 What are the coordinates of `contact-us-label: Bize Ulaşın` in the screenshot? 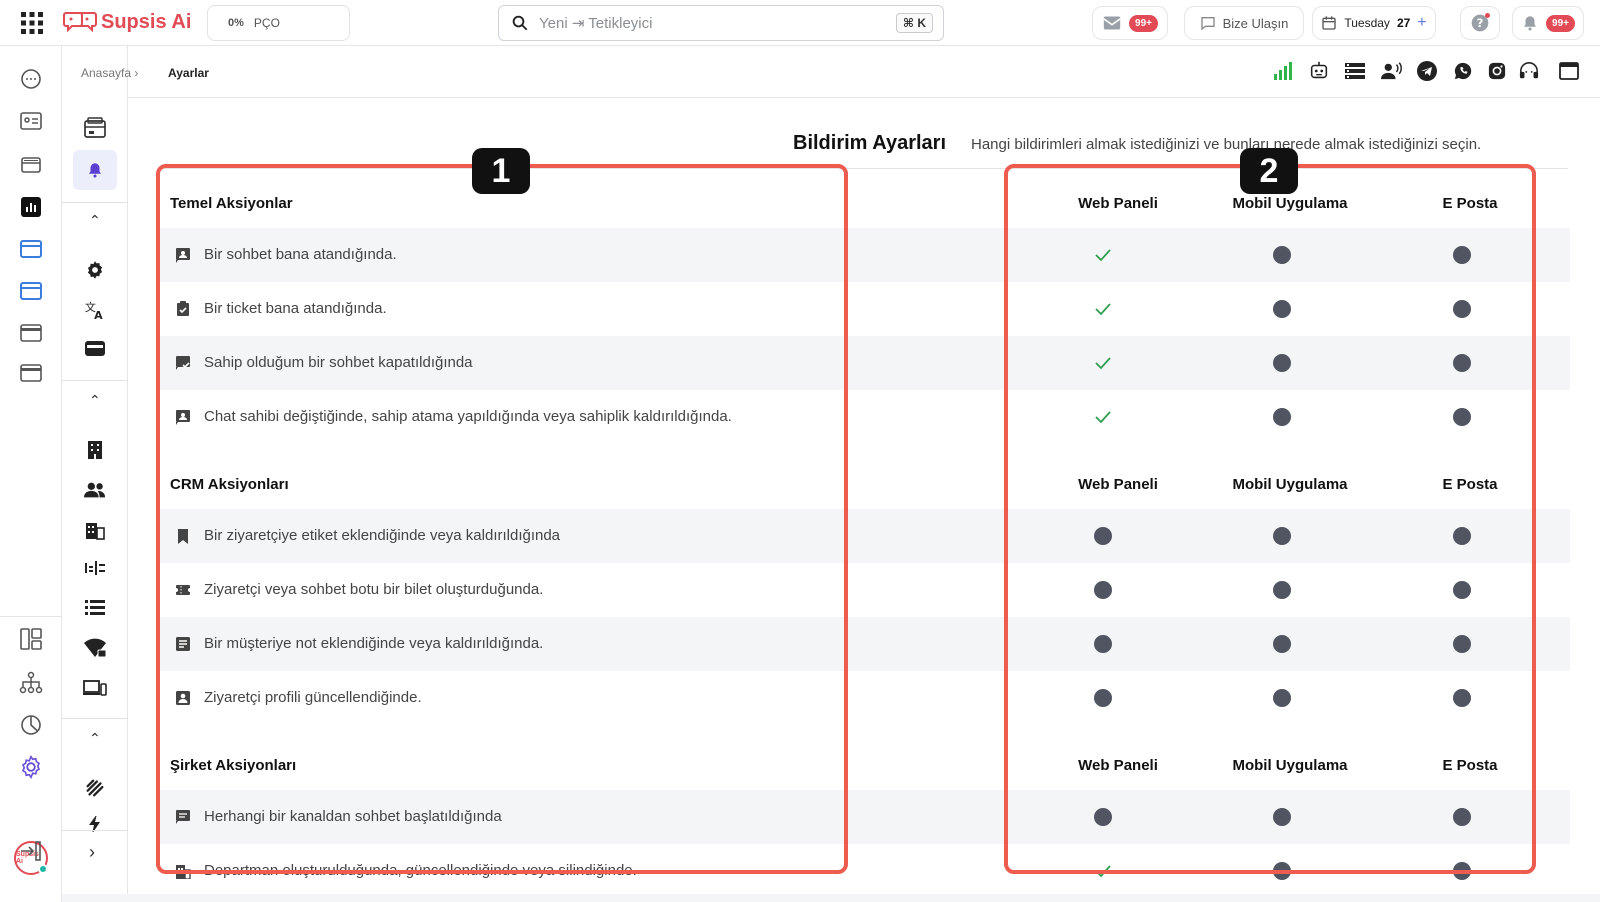 It's located at (1255, 23).